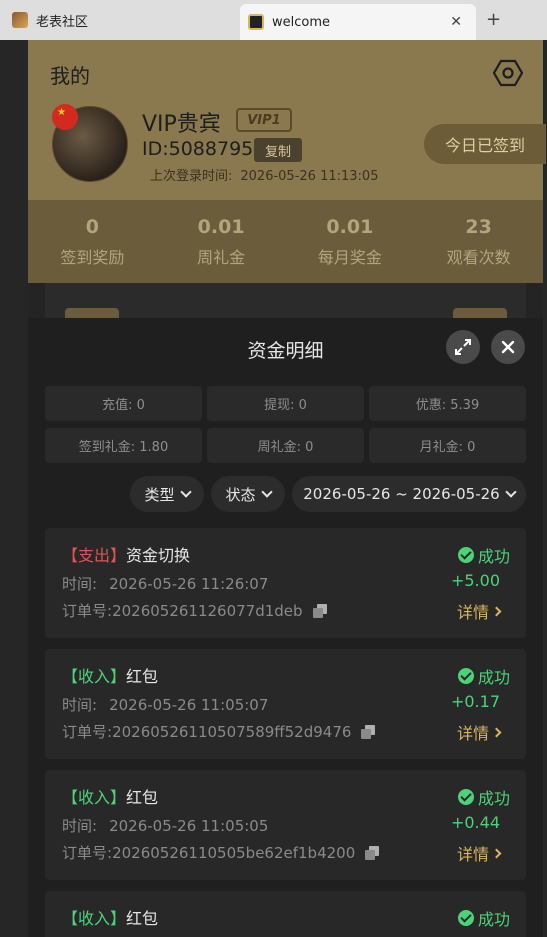 Image resolution: width=547 pixels, height=937 pixels. I want to click on record-amount: +5.00, so click(475, 580).